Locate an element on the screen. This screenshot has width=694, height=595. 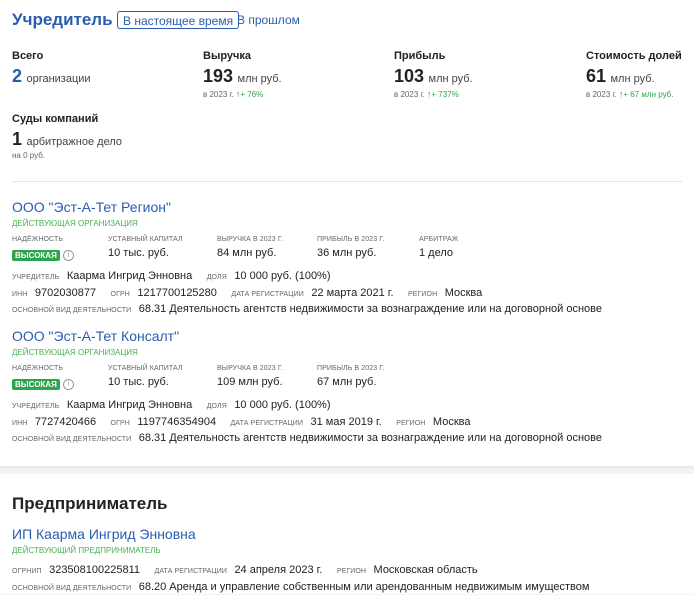
share-value-value: 61 is located at coordinates (596, 76).